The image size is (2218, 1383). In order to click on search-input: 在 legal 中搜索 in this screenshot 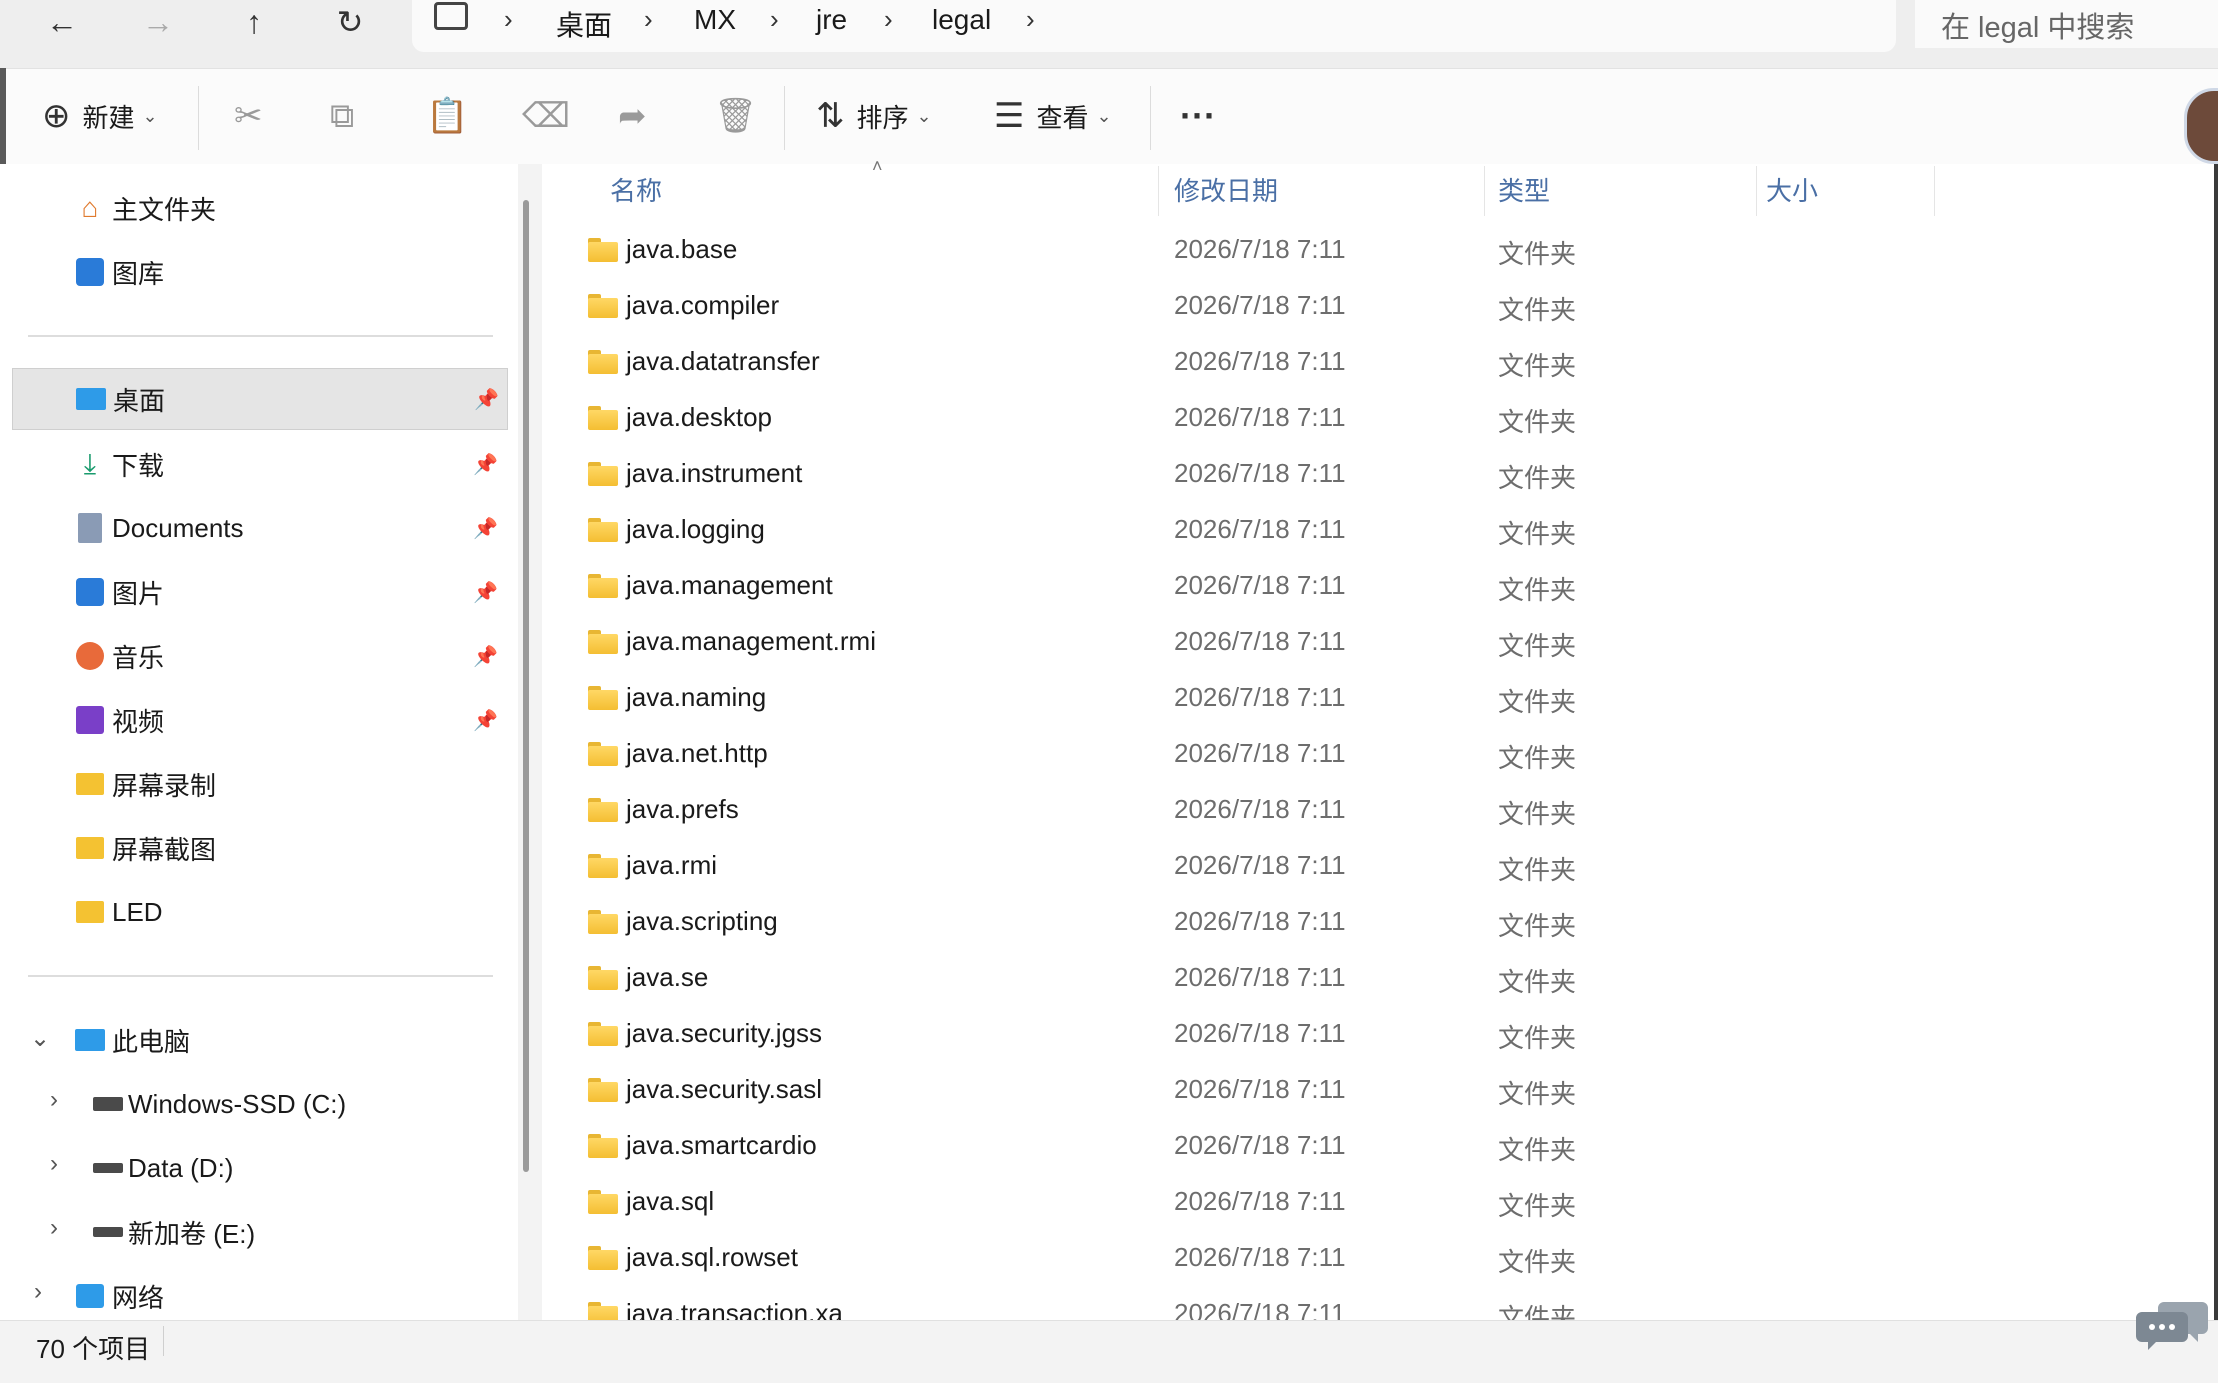, I will do `click(2066, 24)`.